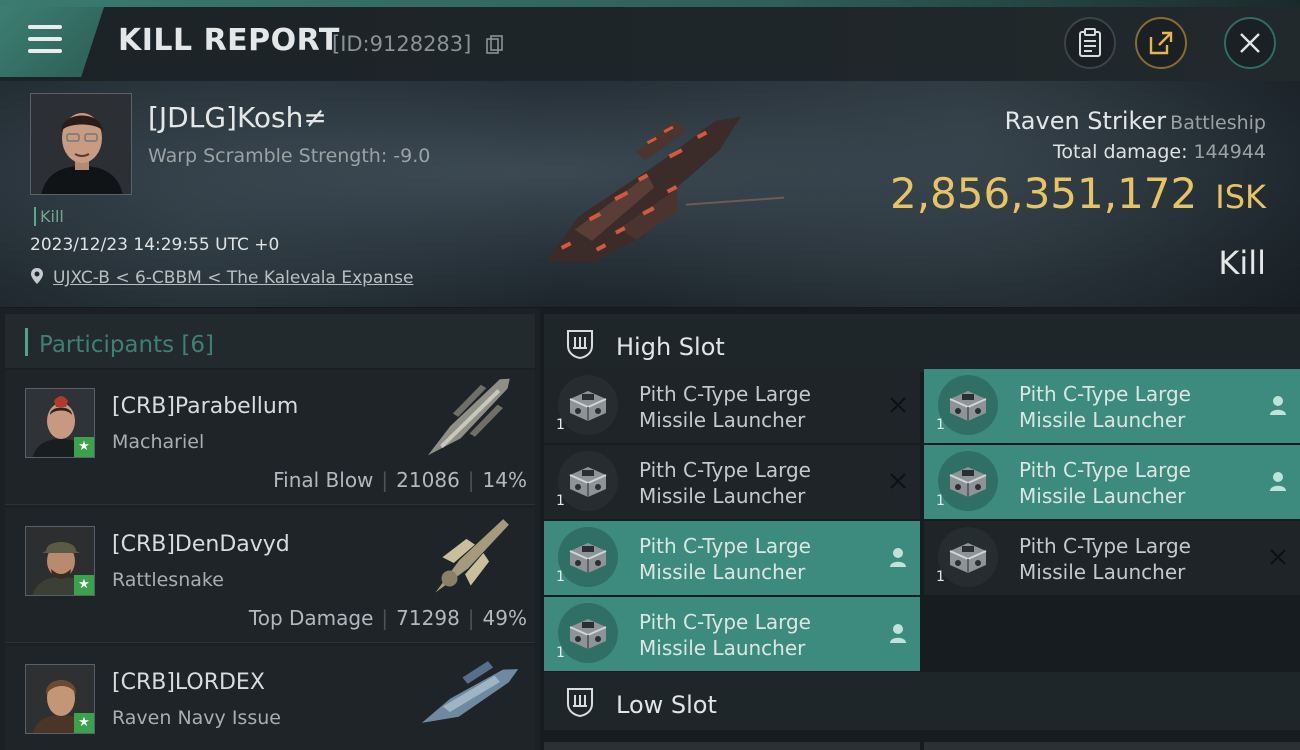 This screenshot has height=750, width=1300. What do you see at coordinates (26, 342) in the screenshot?
I see `participants-accent` at bounding box center [26, 342].